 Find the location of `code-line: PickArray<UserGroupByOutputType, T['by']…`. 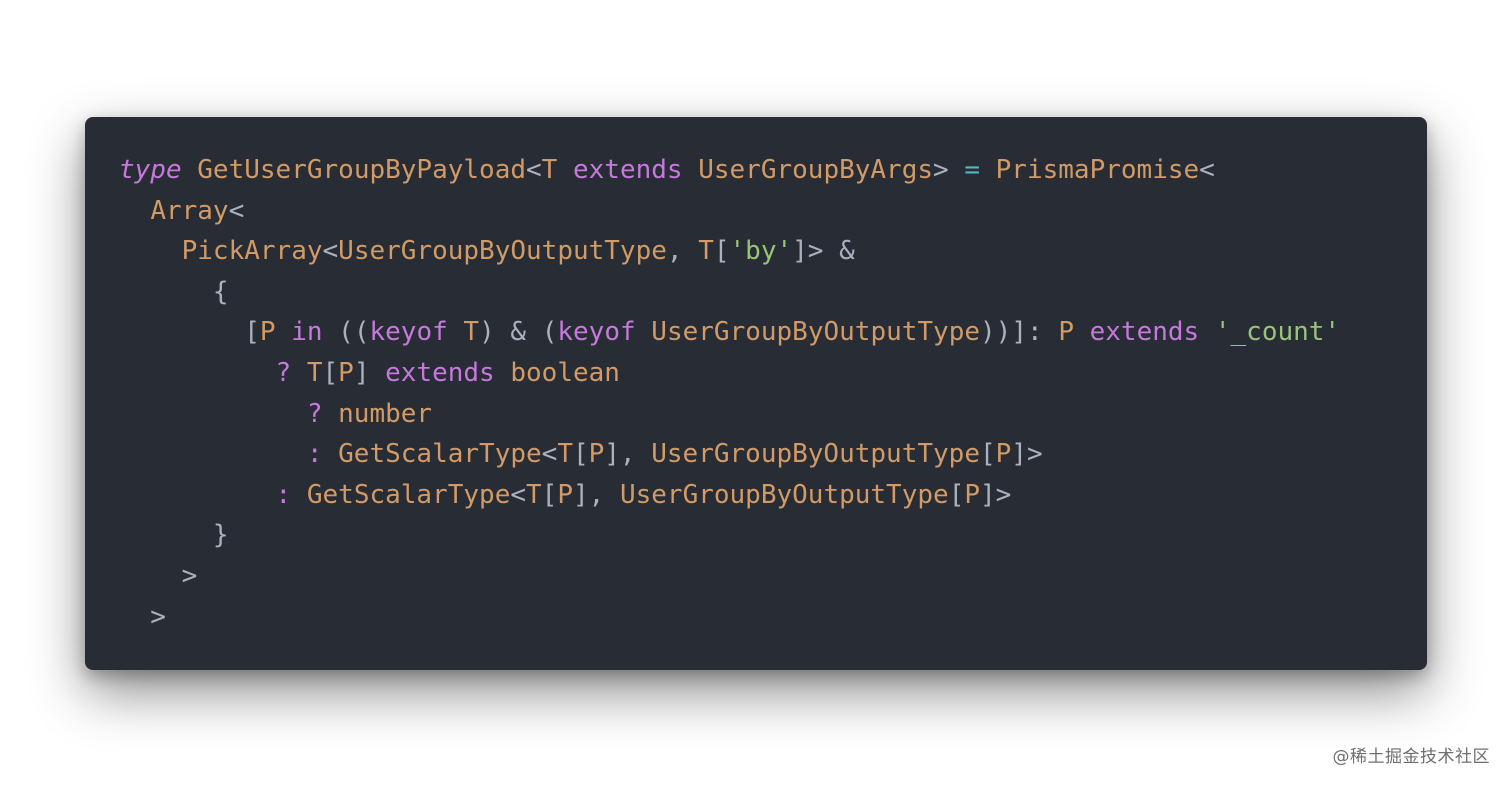

code-line: PickArray<UserGroupByOutputType, T['by']… is located at coordinates (729, 251).